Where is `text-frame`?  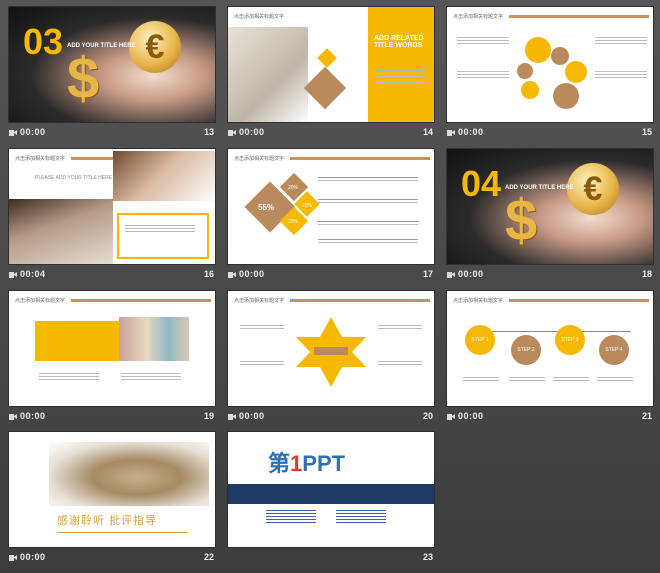 text-frame is located at coordinates (163, 236).